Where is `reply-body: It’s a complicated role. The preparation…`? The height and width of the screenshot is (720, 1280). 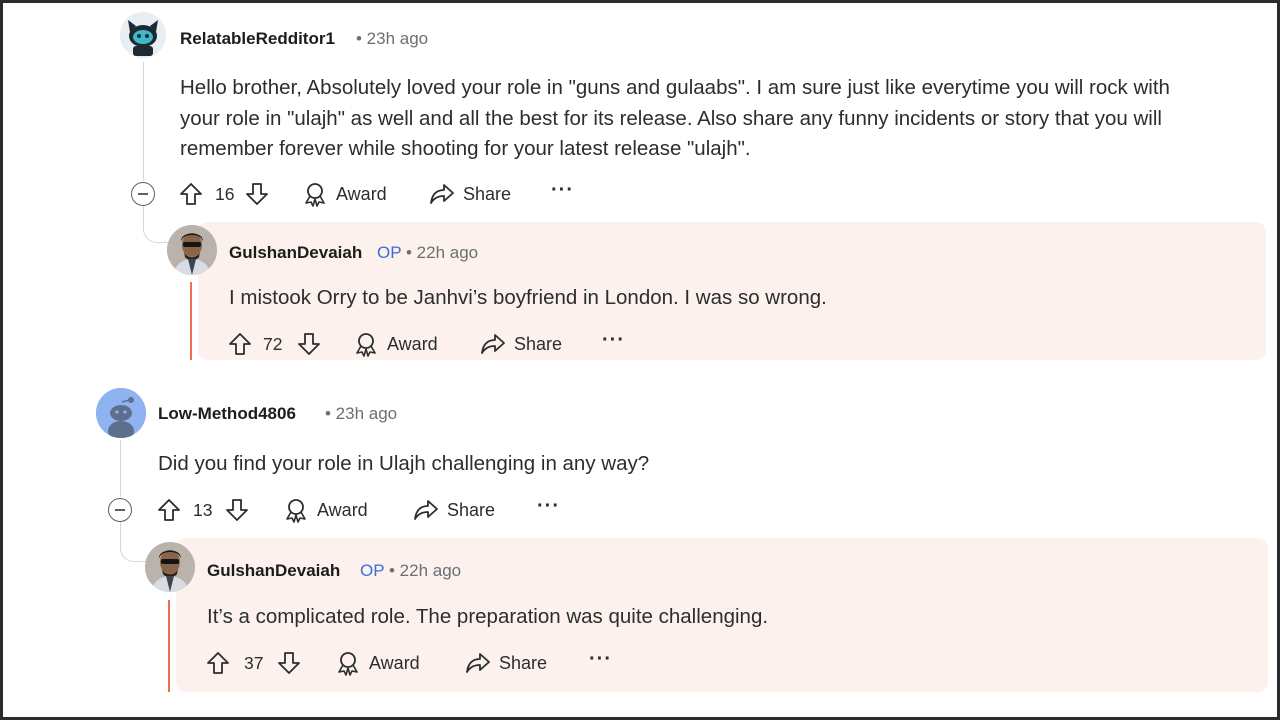 reply-body: It’s a complicated role. The preparation… is located at coordinates (488, 616).